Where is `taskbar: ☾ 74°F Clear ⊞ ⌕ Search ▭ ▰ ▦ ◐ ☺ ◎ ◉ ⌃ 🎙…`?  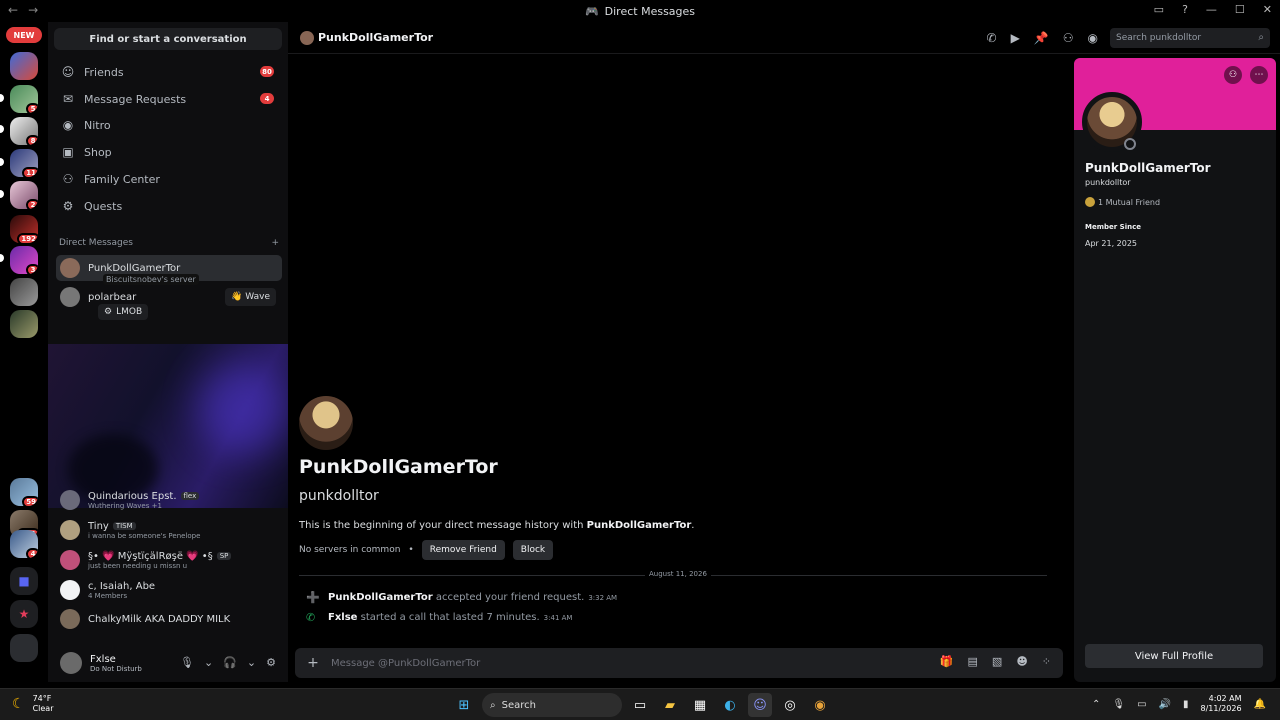
taskbar: ☾ 74°F Clear ⊞ ⌕ Search ▭ ▰ ▦ ◐ ☺ ◎ ◉ ⌃ 🎙… is located at coordinates (640, 704).